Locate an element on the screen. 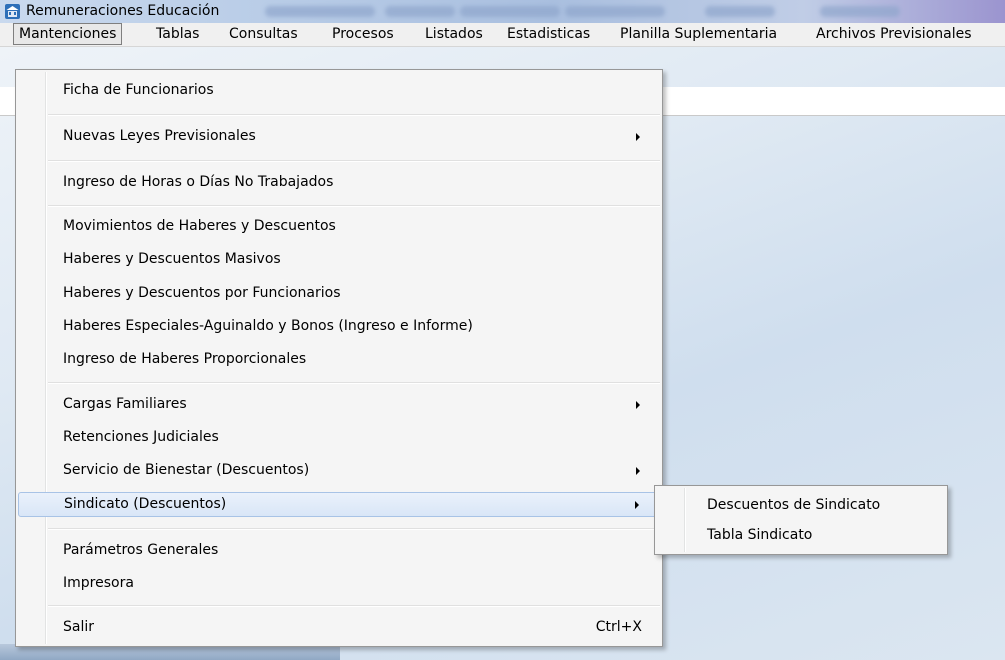  menu-planilla-suplementaria: Planilla Suplementaria is located at coordinates (698, 34).